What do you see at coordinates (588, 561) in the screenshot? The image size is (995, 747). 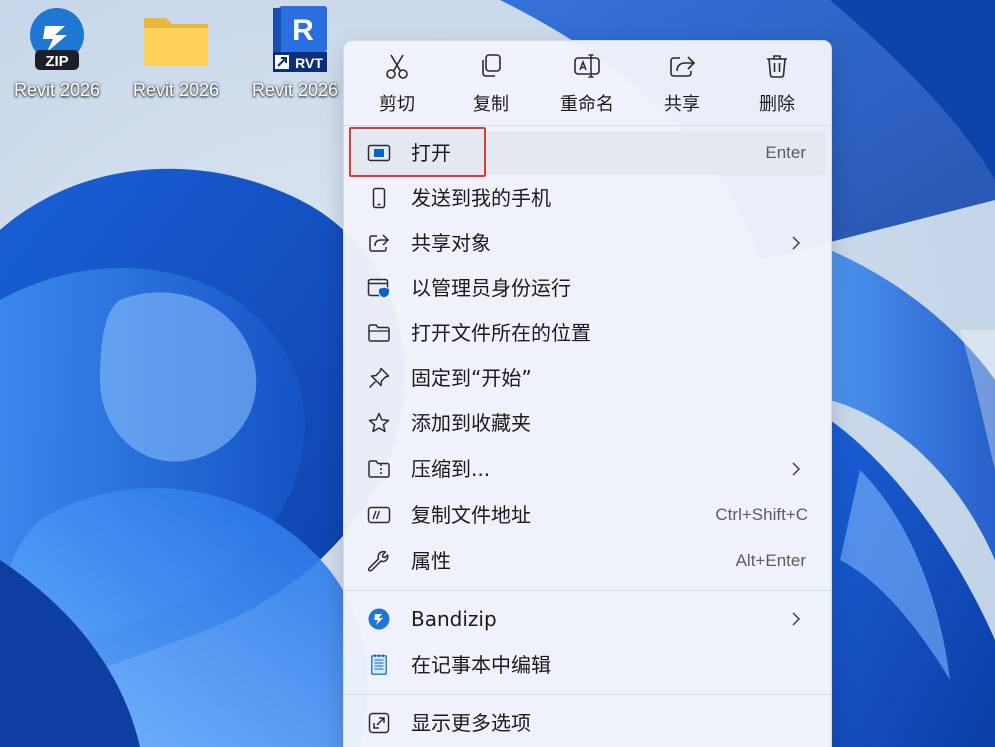 I see `menu-item-properties: 属性 Alt+Enter` at bounding box center [588, 561].